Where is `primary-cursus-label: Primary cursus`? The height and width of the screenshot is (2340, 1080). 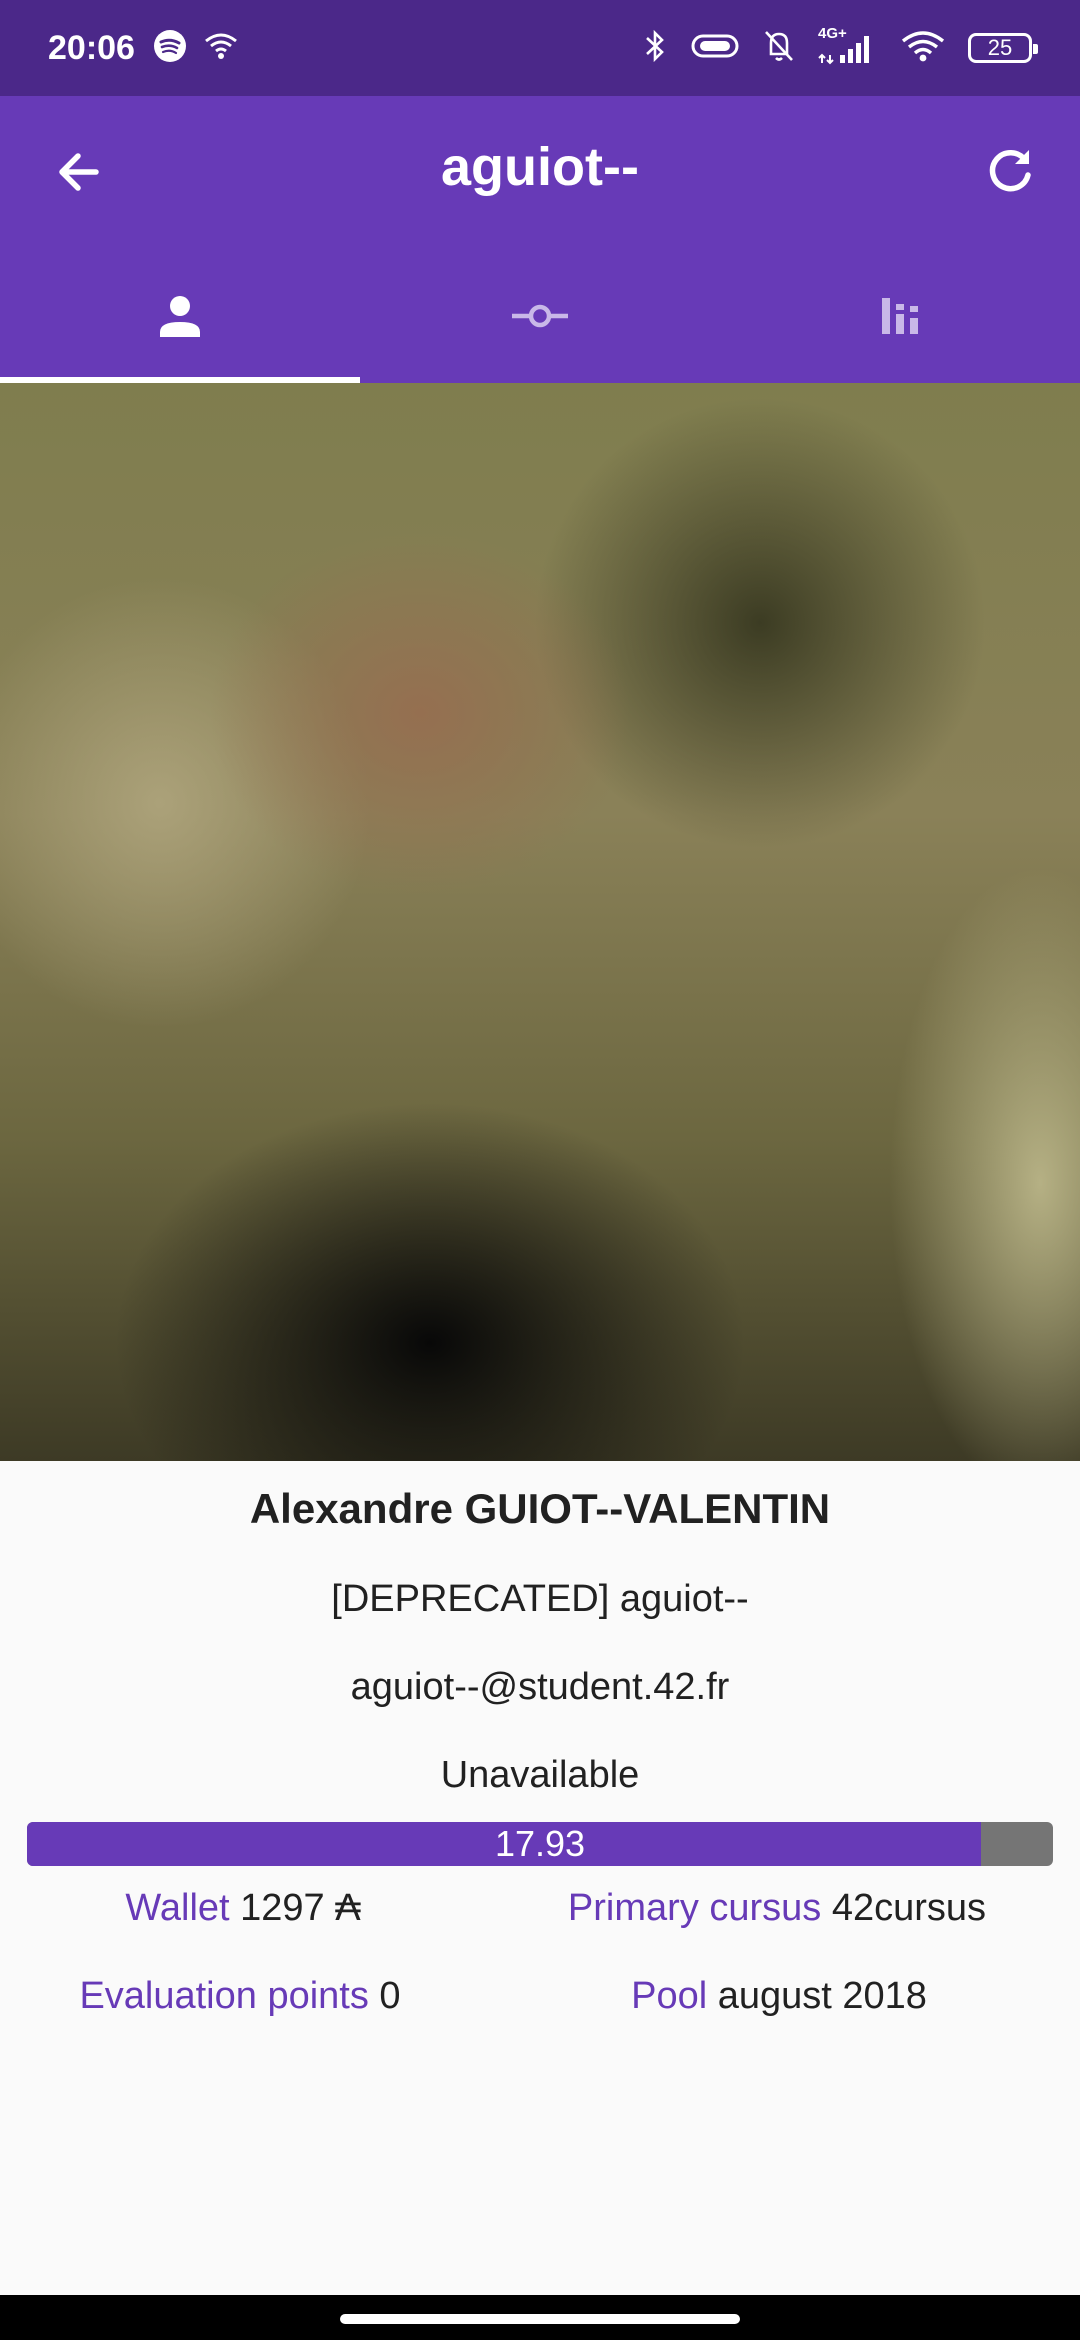
primary-cursus-label: Primary cursus is located at coordinates (694, 1908).